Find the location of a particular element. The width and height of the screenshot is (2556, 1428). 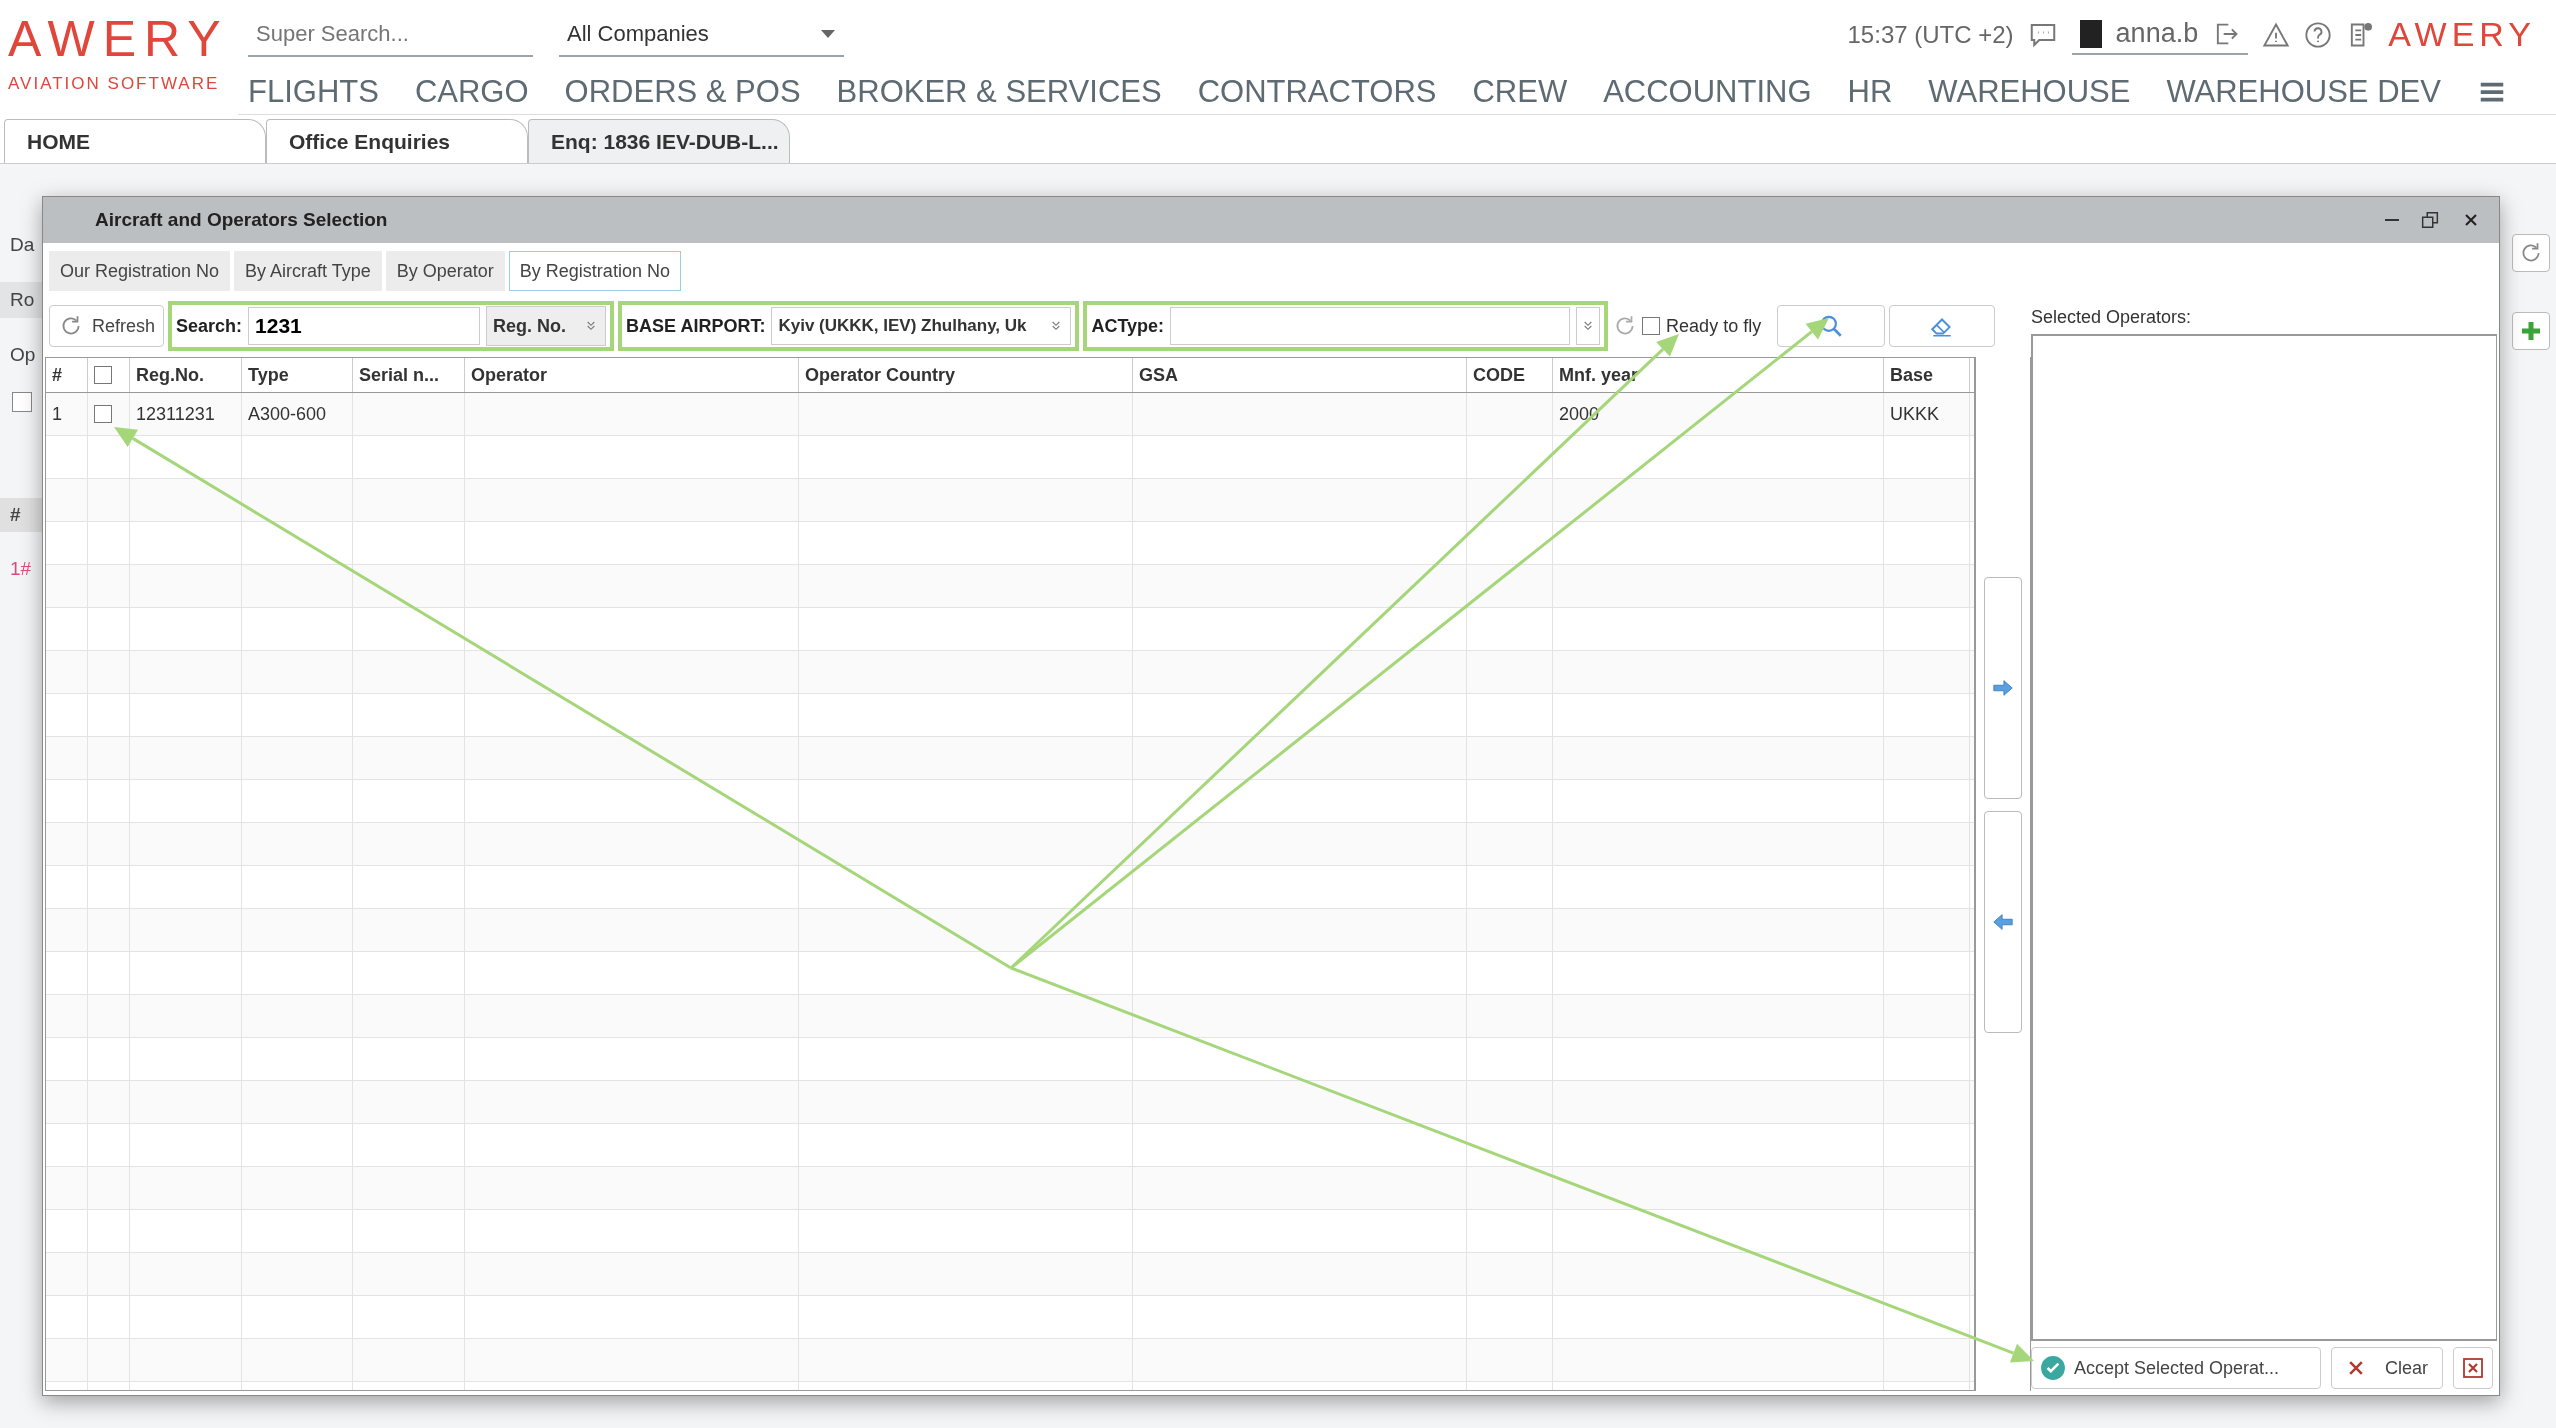

nav-item: ACCOUNTING is located at coordinates (1707, 91).